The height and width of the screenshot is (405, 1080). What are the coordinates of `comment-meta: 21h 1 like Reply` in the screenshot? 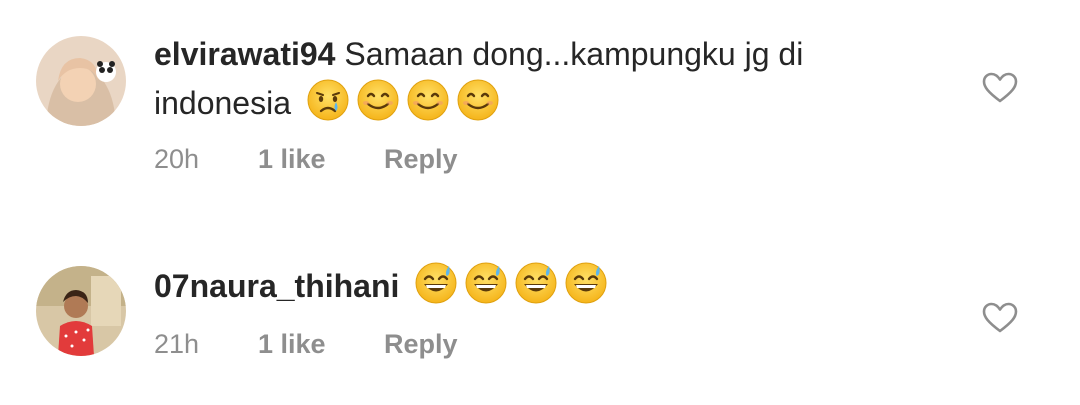 It's located at (306, 344).